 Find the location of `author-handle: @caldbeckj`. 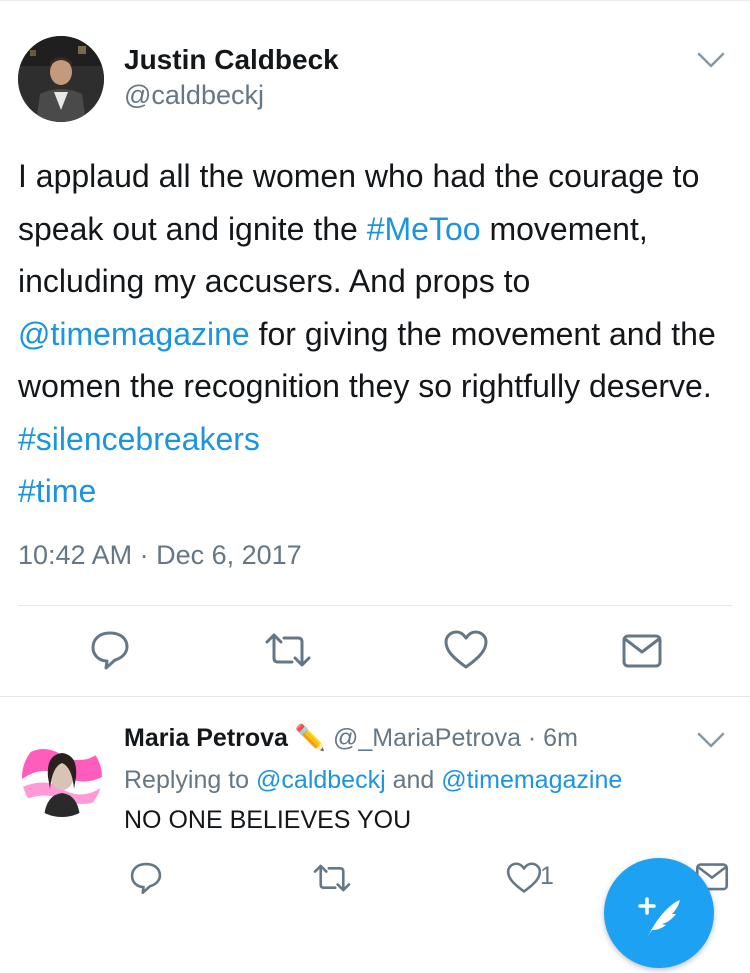

author-handle: @caldbeckj is located at coordinates (194, 95).